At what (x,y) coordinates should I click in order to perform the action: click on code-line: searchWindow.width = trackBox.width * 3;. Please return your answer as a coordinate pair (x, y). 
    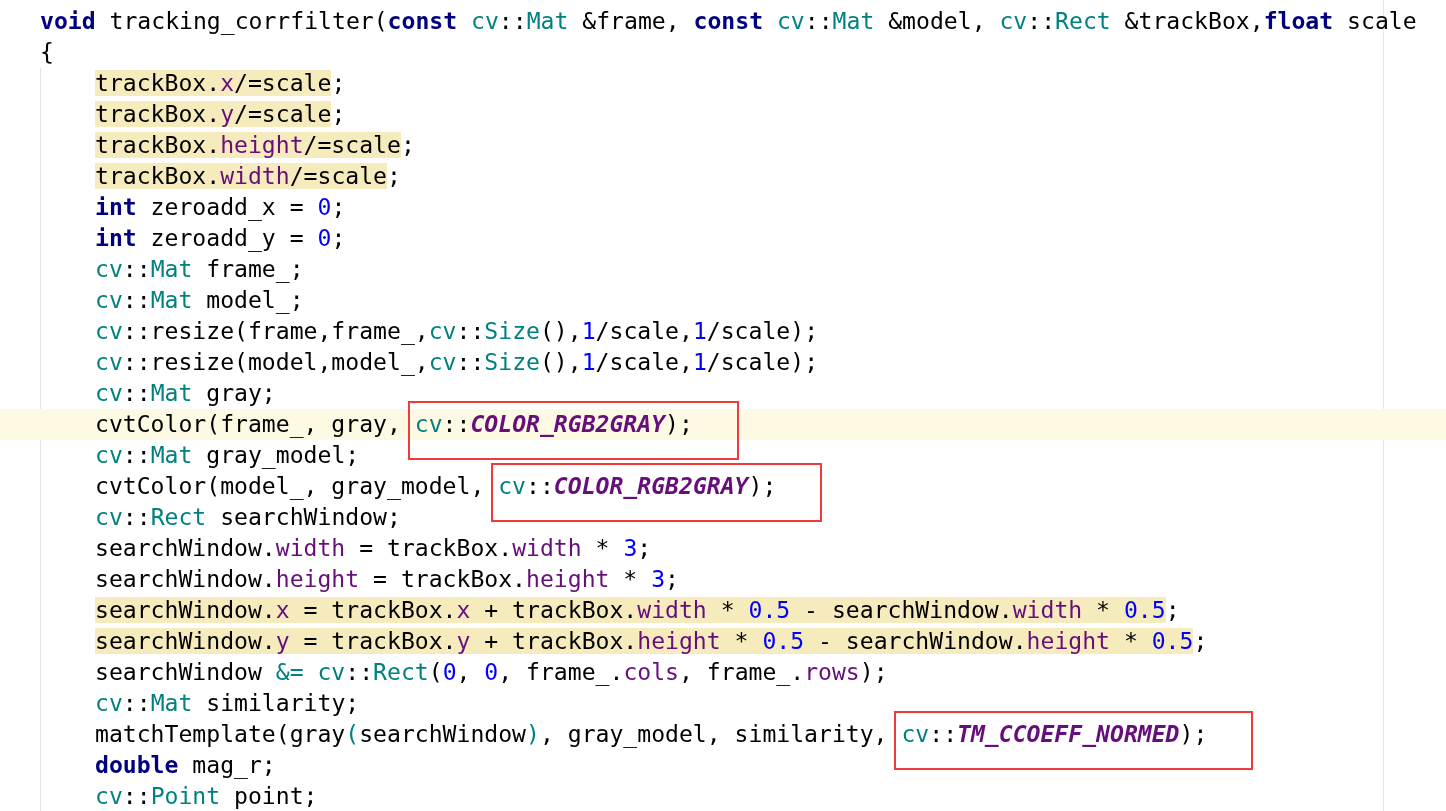
    Looking at the image, I should click on (373, 548).